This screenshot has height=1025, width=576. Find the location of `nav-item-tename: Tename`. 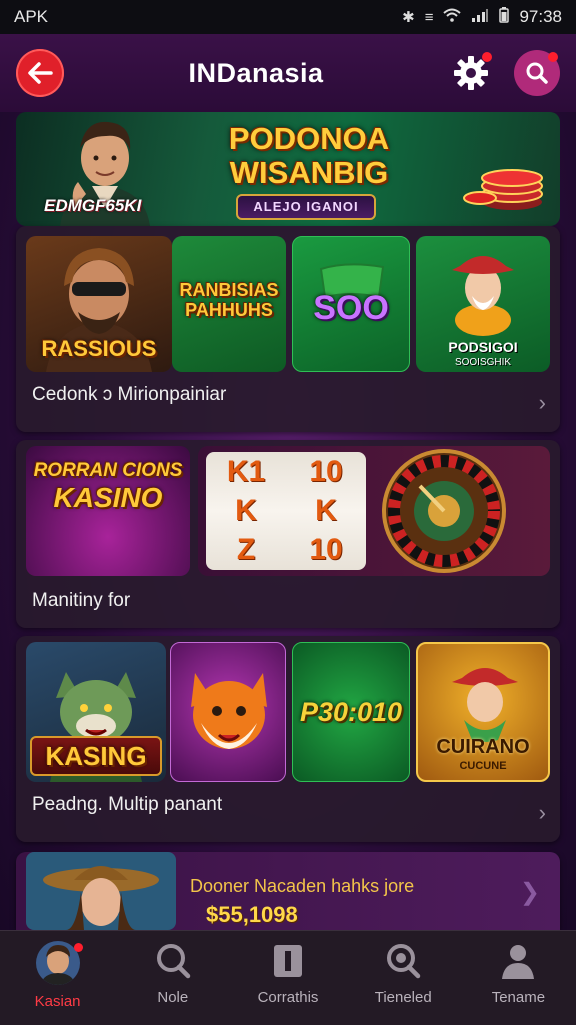

nav-item-tename: Tename is located at coordinates (518, 978).